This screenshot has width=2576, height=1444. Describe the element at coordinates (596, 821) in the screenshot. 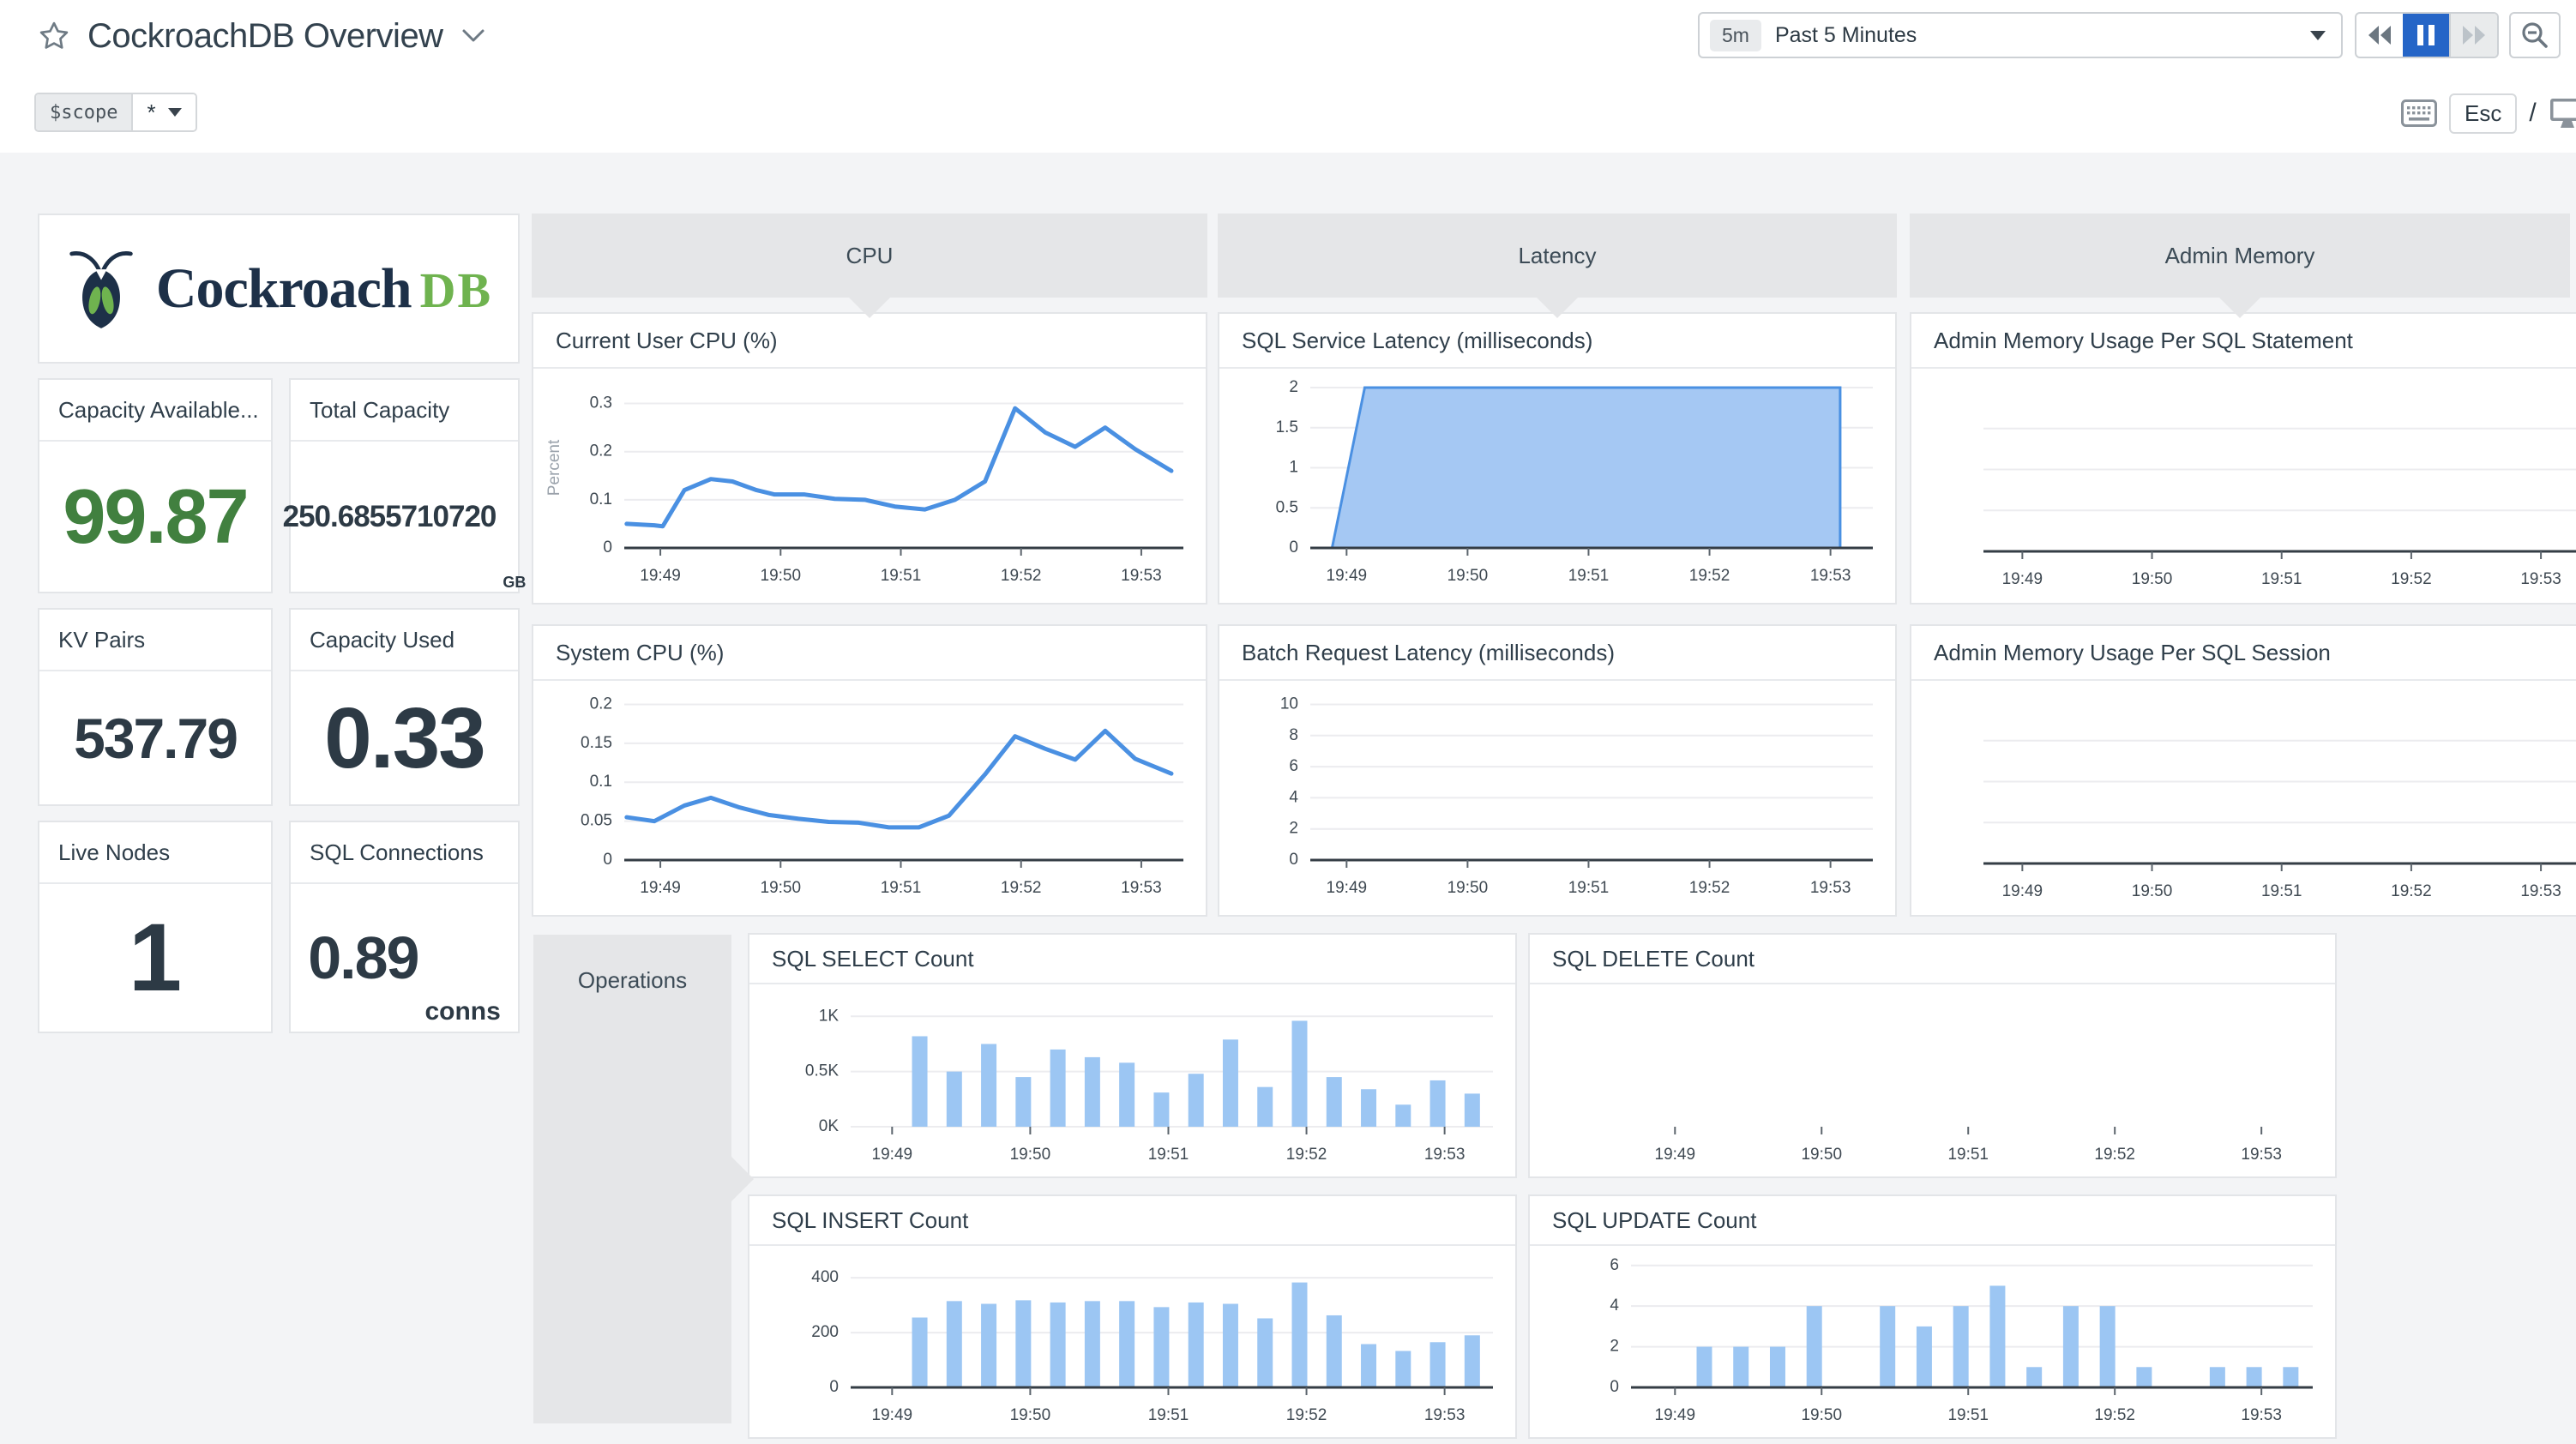

I see `svg-text: 0.05` at that location.